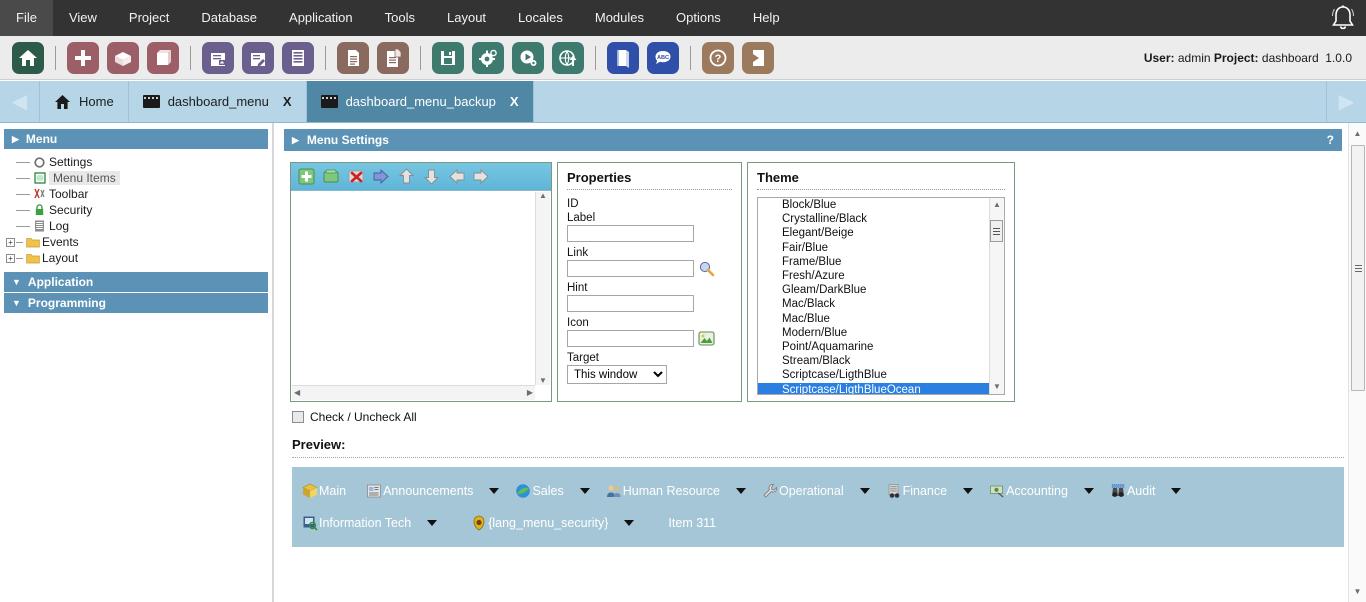 The image size is (1366, 602). I want to click on new-application-icon, so click(83, 57).